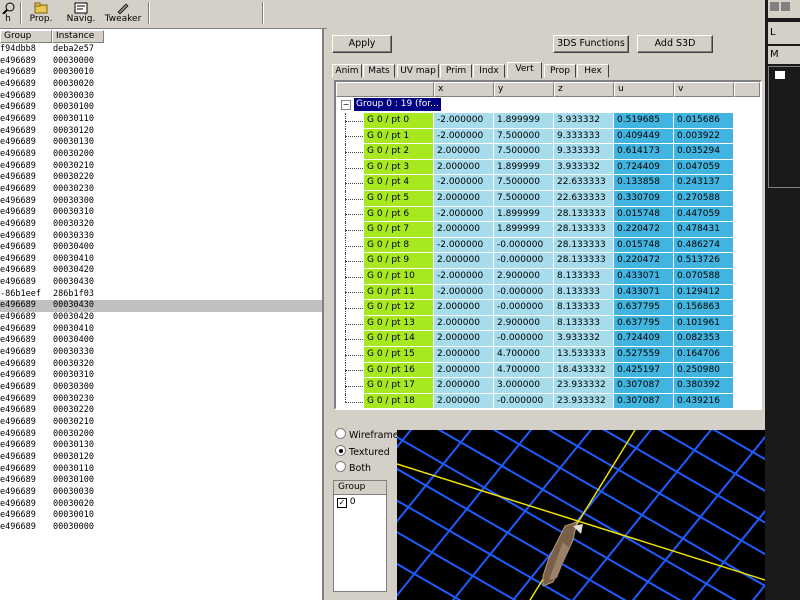  I want to click on vertex-name: G 0 / pt 17, so click(399, 386).